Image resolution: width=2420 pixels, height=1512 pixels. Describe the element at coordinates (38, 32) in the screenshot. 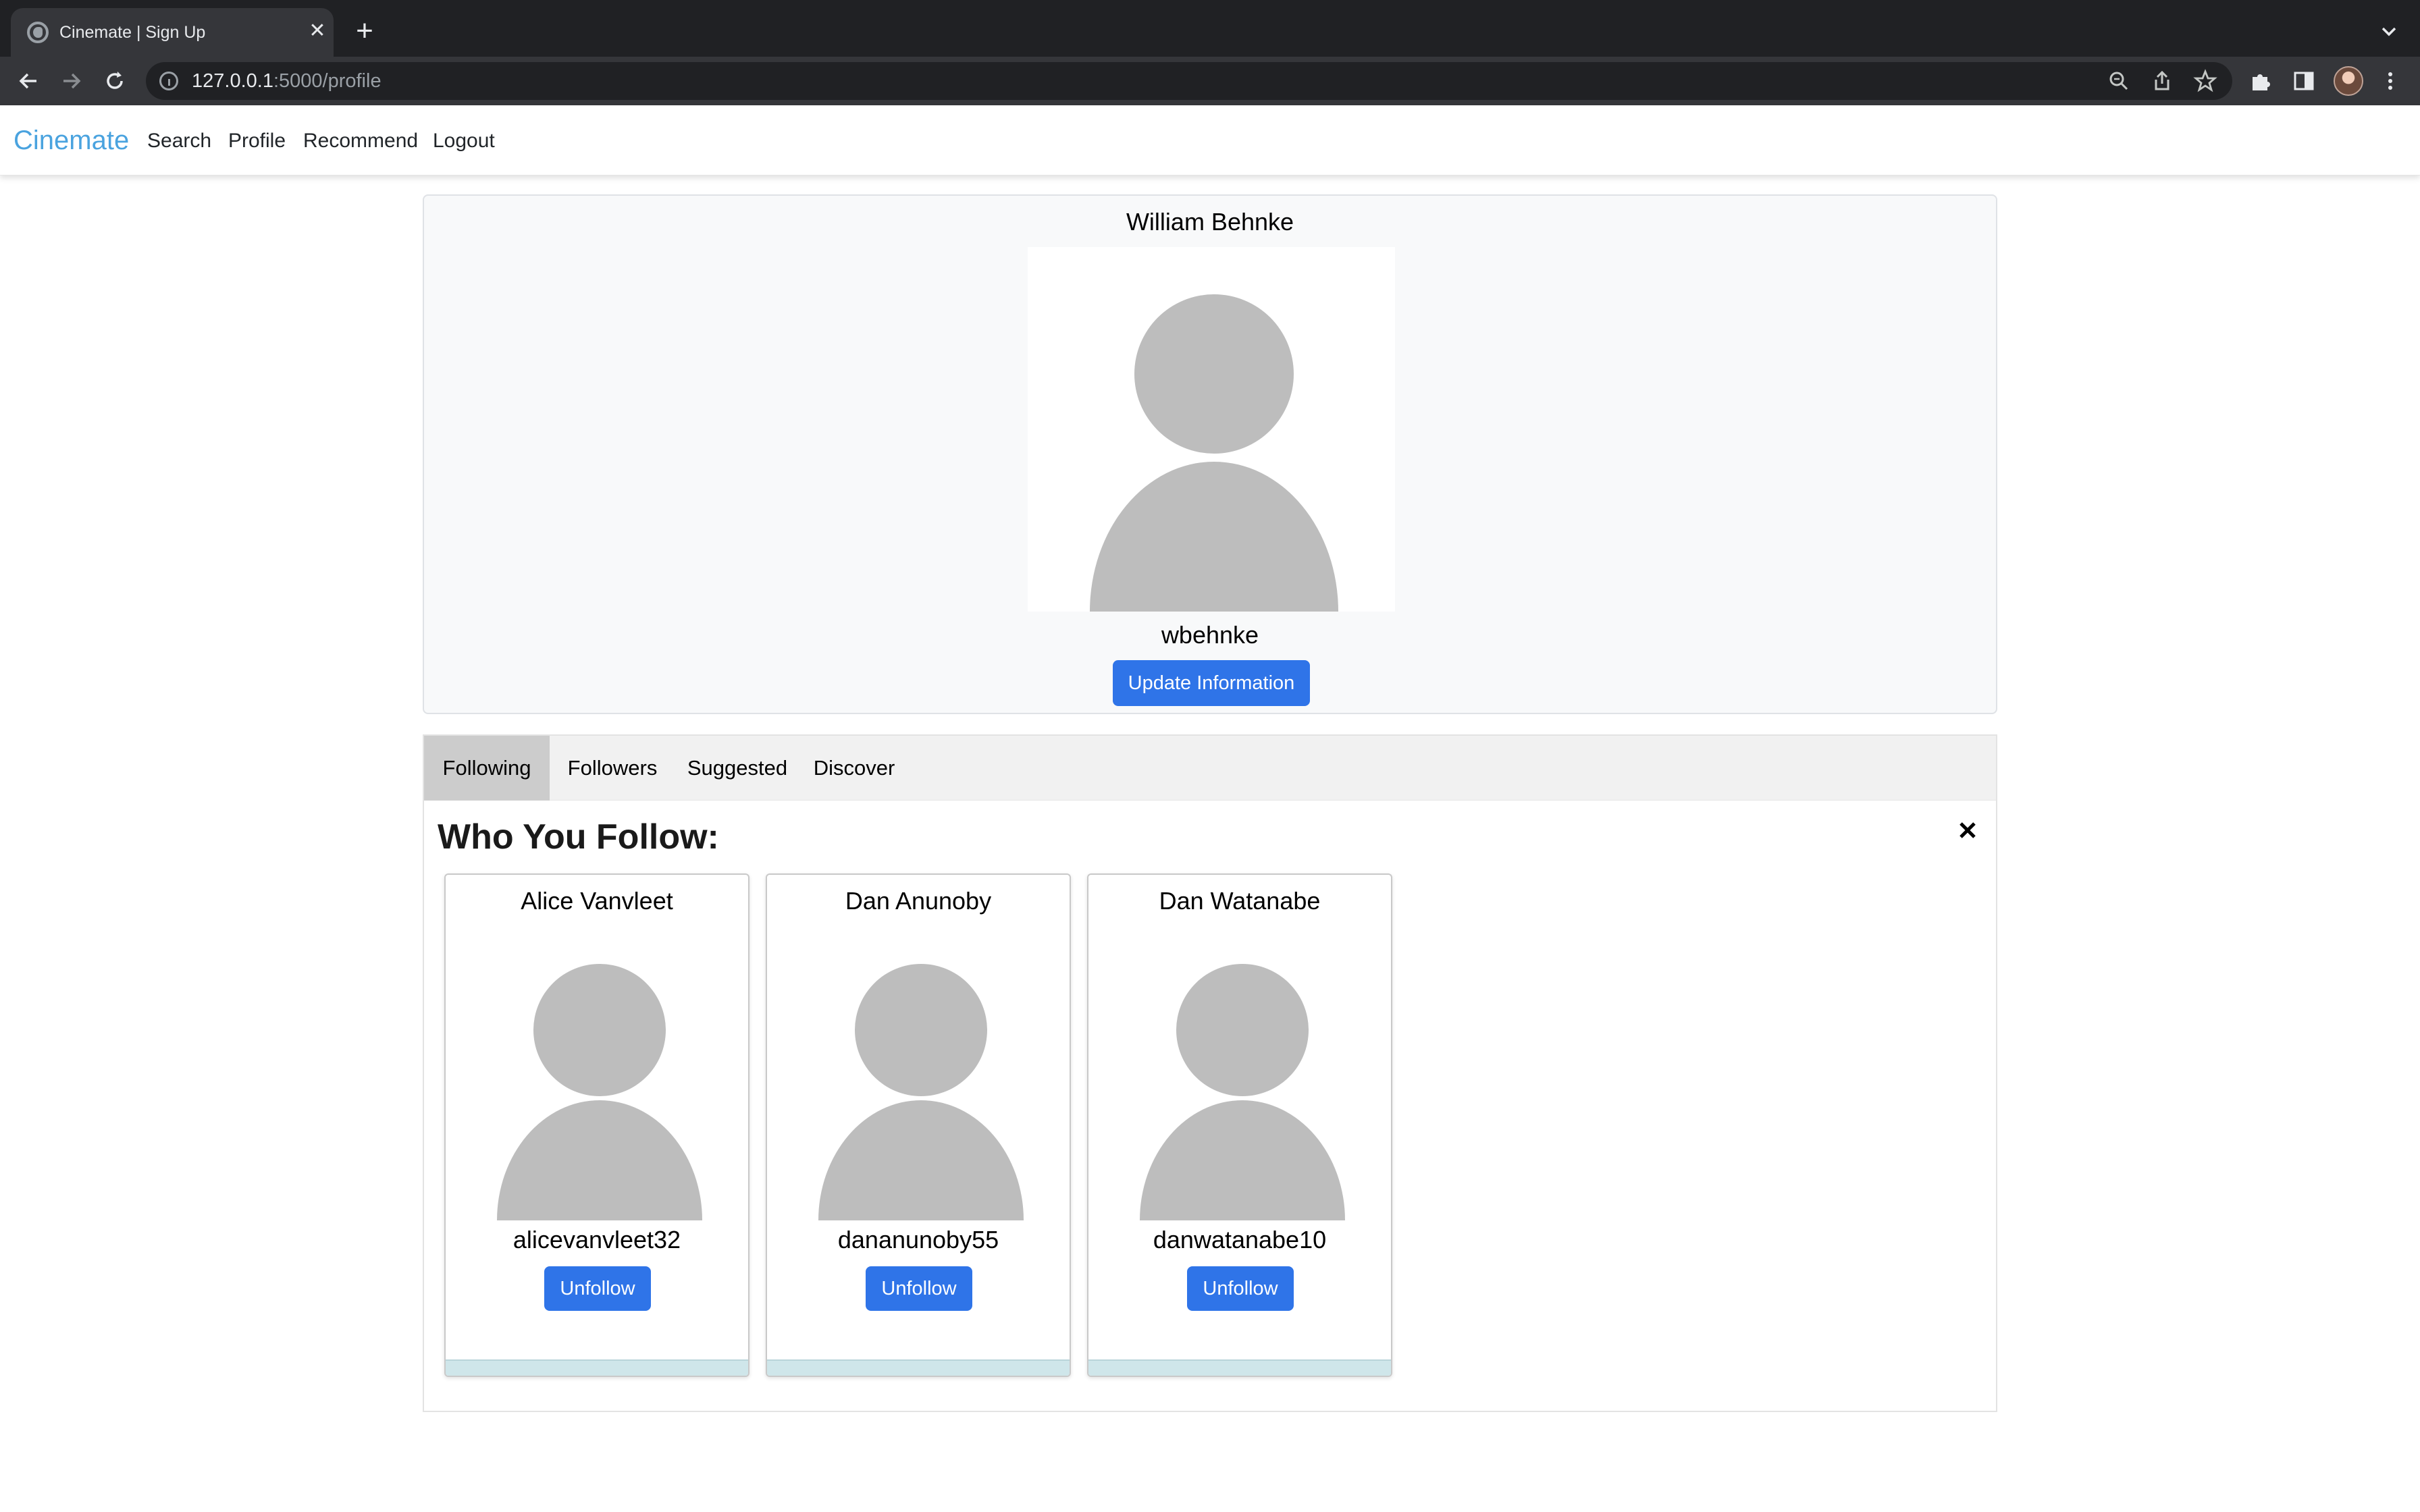

I see `globe-icon` at that location.